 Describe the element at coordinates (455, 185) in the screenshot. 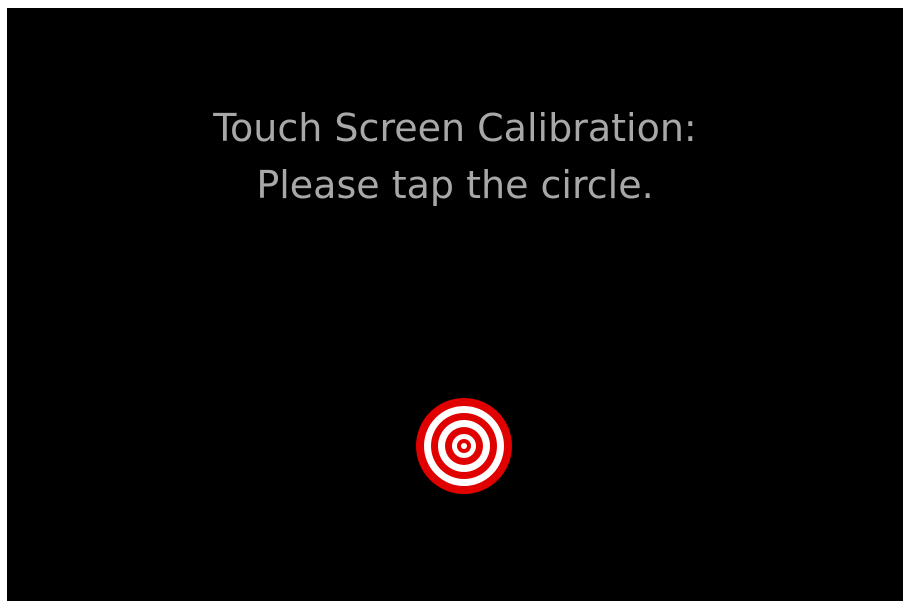

I see `calibration-prompt: Please tap the circle.` at that location.